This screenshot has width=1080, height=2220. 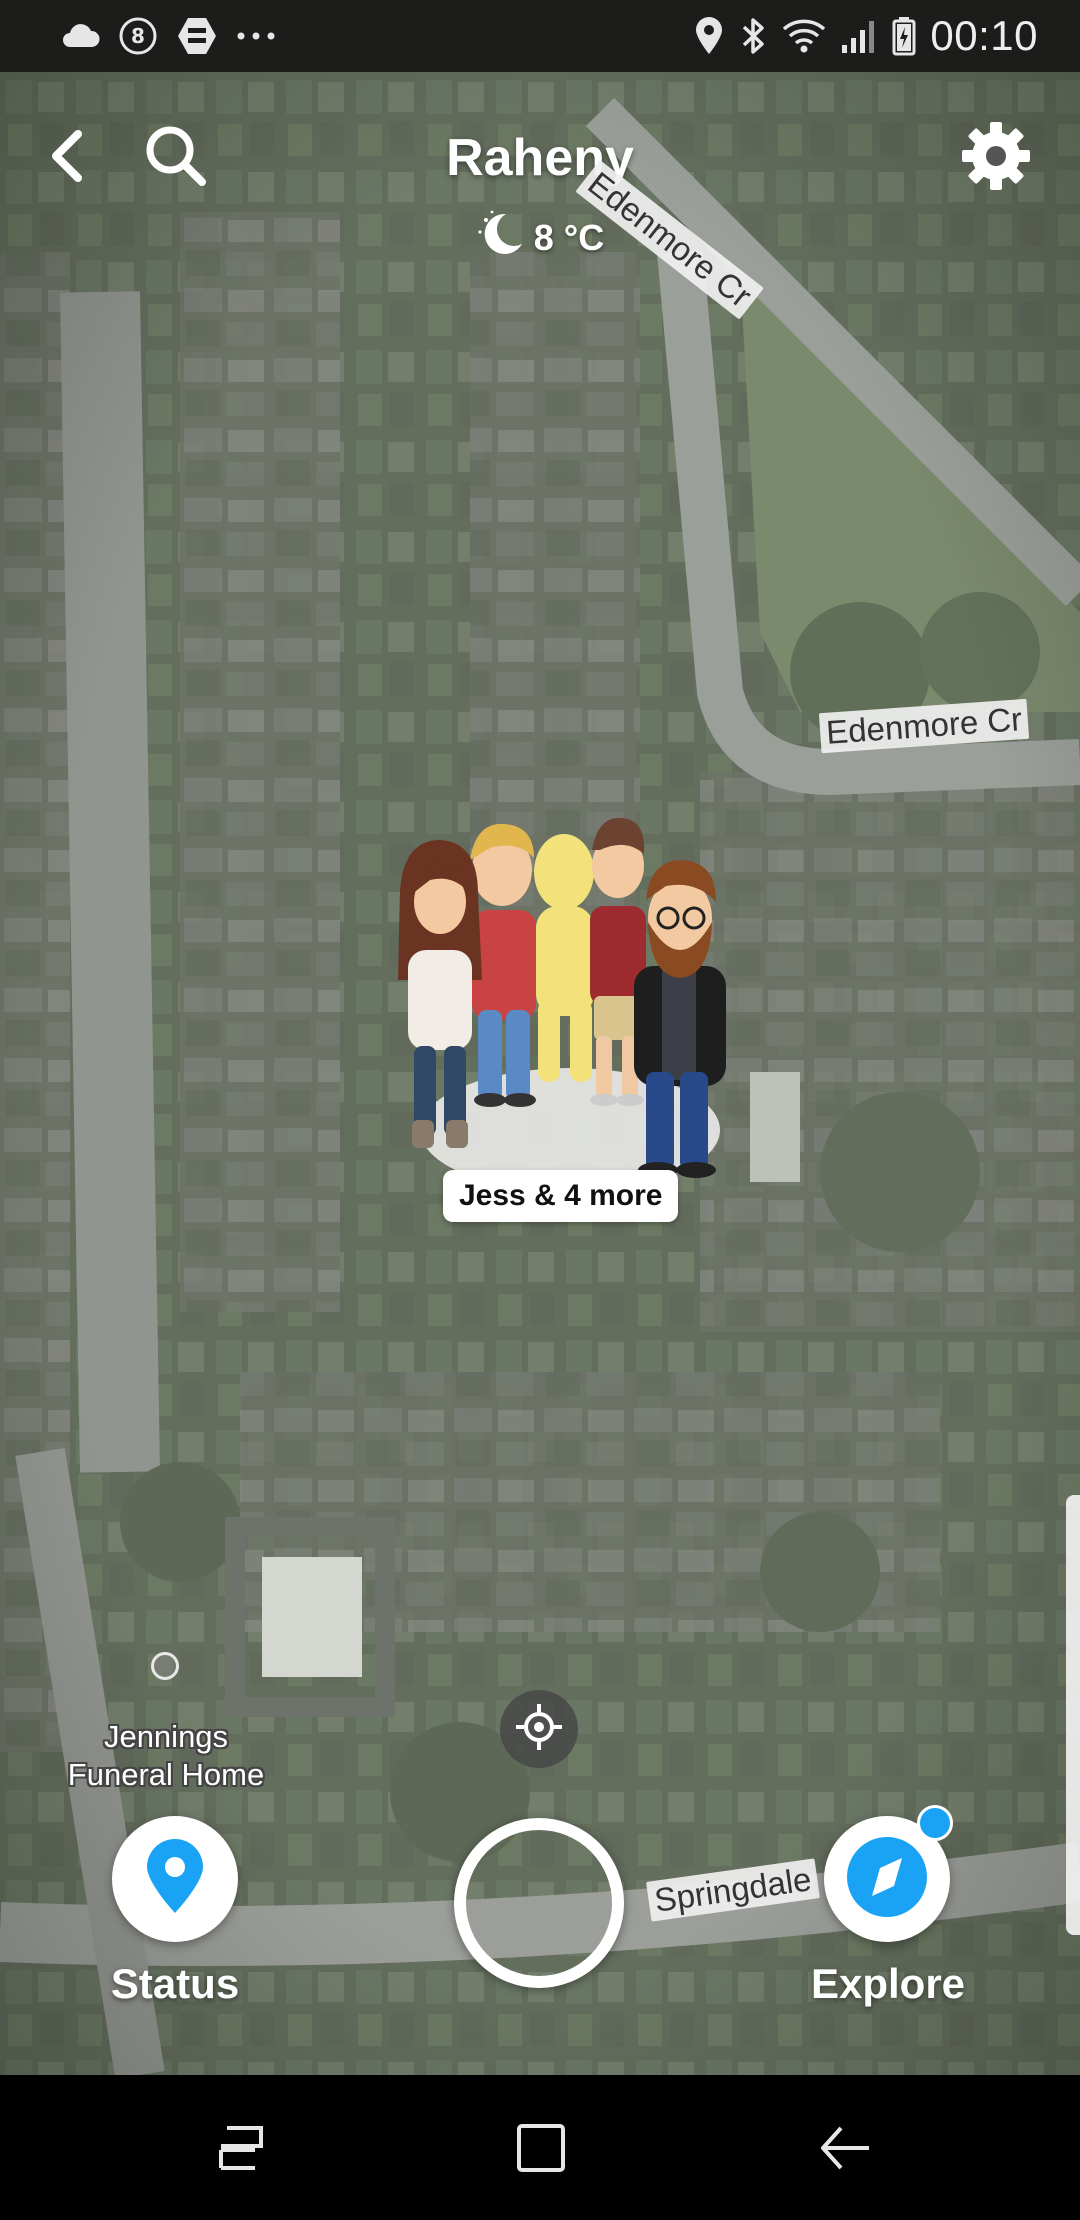 I want to click on status-button, so click(x=175, y=1879).